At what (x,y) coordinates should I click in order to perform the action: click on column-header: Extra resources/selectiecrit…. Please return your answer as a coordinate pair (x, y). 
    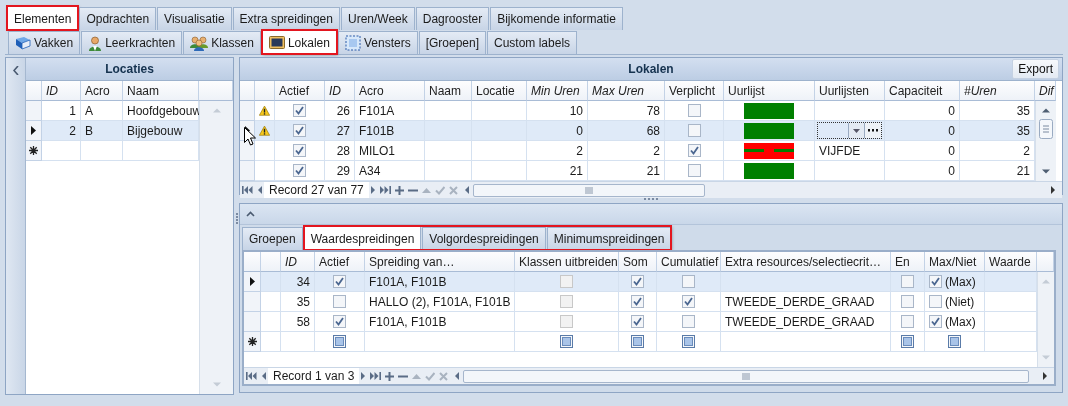
    Looking at the image, I should click on (806, 262).